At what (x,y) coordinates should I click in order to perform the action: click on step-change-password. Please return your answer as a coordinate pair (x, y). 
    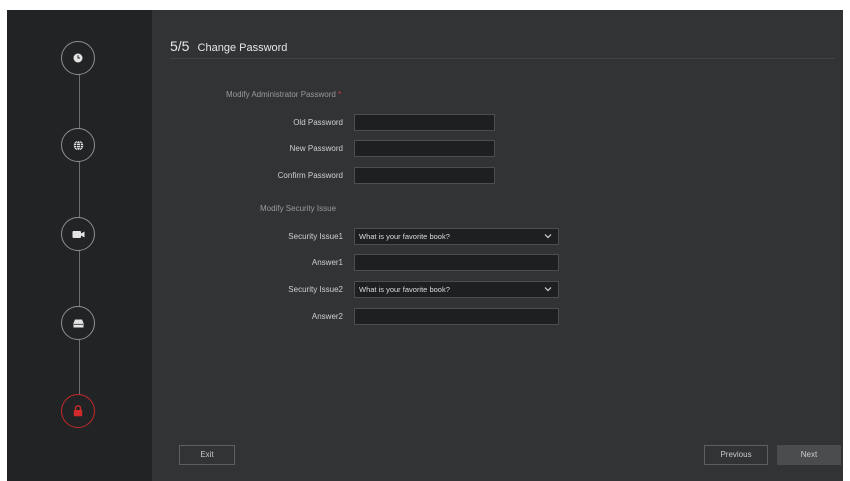
    Looking at the image, I should click on (78, 411).